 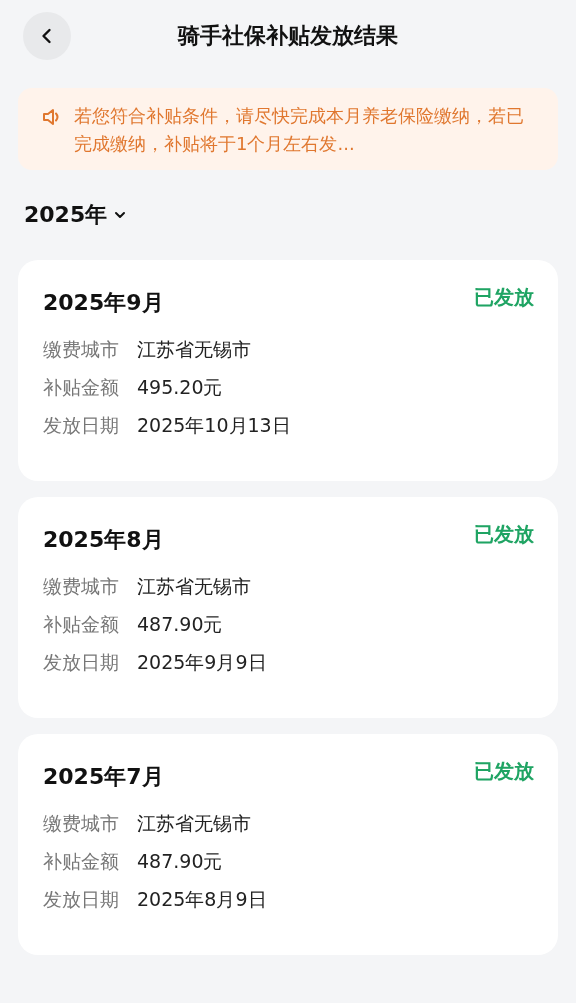 I want to click on page-title: 骑手社保补贴发放结果, so click(x=288, y=36).